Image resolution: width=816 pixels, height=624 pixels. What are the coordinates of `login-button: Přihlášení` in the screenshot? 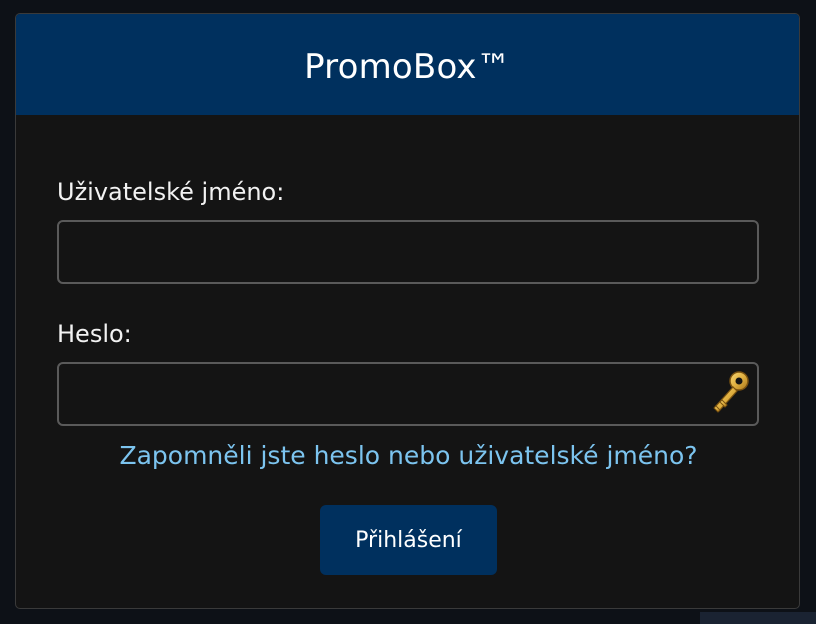 It's located at (408, 540).